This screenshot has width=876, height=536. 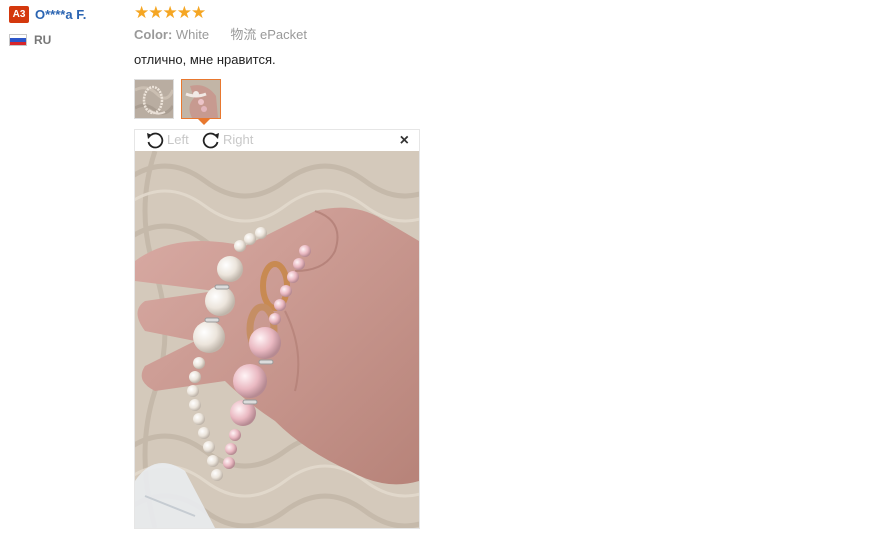 What do you see at coordinates (155, 140) in the screenshot?
I see `rotate-left-icon` at bounding box center [155, 140].